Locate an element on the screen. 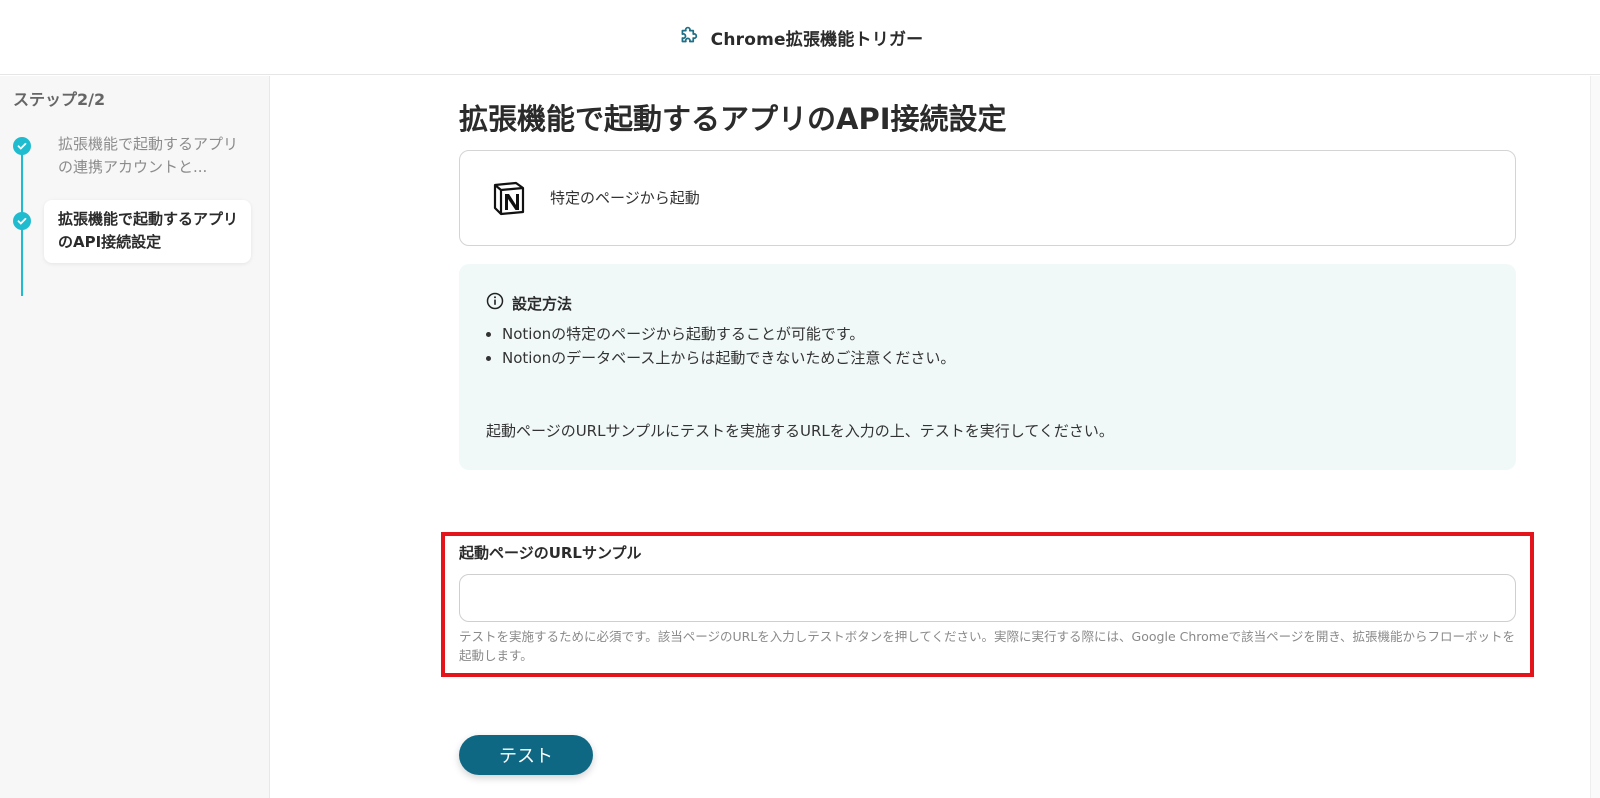  info-icon is located at coordinates (495, 303).